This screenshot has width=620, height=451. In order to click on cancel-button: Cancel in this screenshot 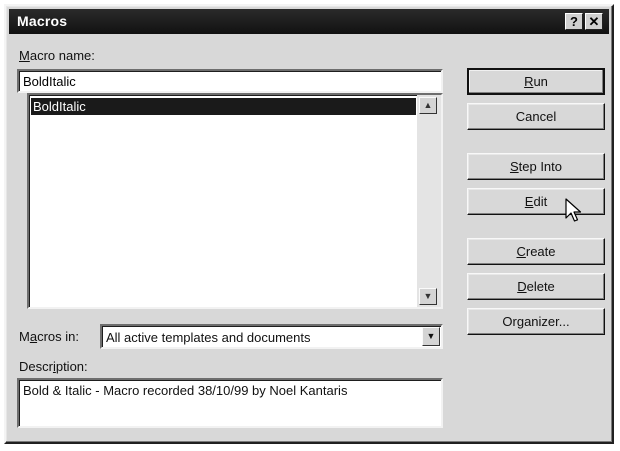, I will do `click(536, 116)`.